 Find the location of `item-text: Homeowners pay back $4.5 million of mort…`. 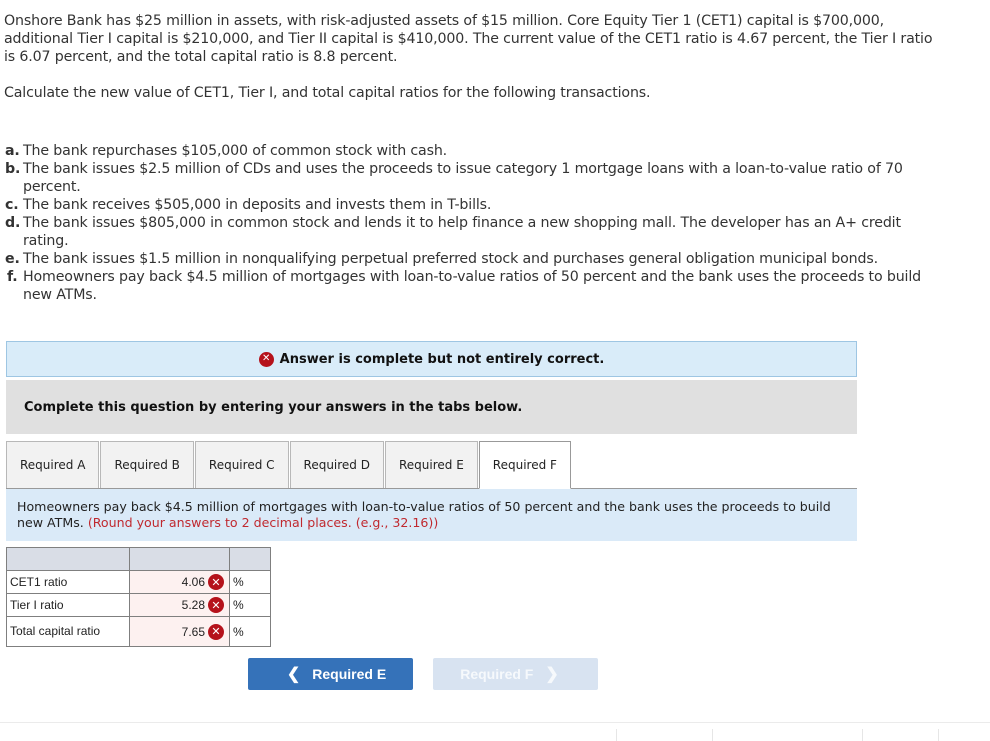

item-text: Homeowners pay back $4.5 million of mort… is located at coordinates (472, 286).